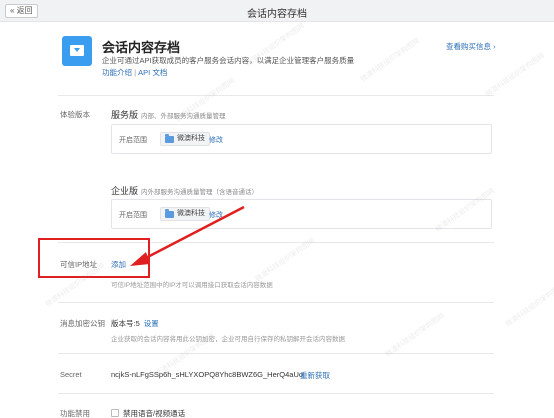  Describe the element at coordinates (154, 413) in the screenshot. I see `disable-voice-video-label: 禁用语音/视频通话` at that location.